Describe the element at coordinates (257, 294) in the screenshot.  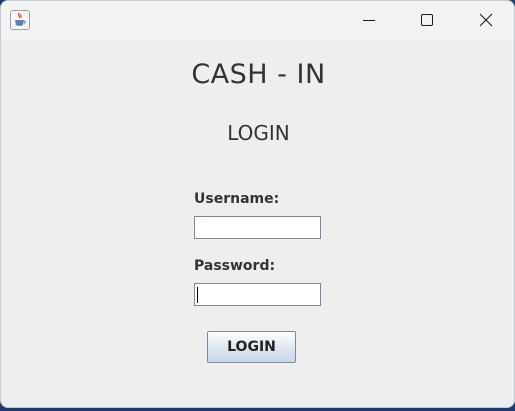
I see `password-input` at that location.